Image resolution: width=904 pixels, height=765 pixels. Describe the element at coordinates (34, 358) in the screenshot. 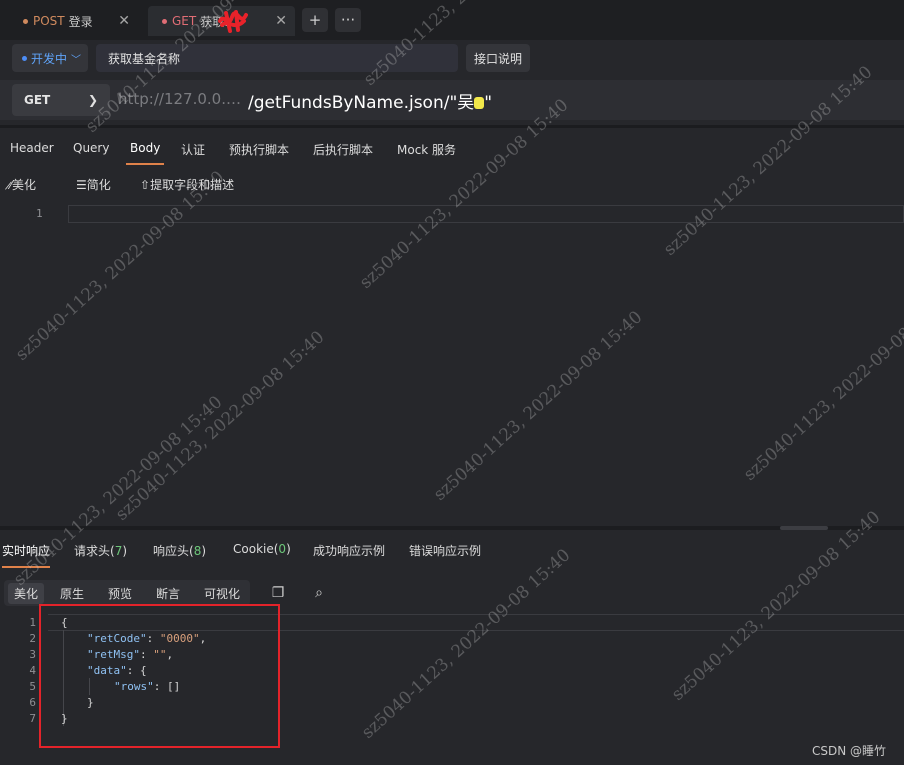

I see `editor-gutter` at that location.